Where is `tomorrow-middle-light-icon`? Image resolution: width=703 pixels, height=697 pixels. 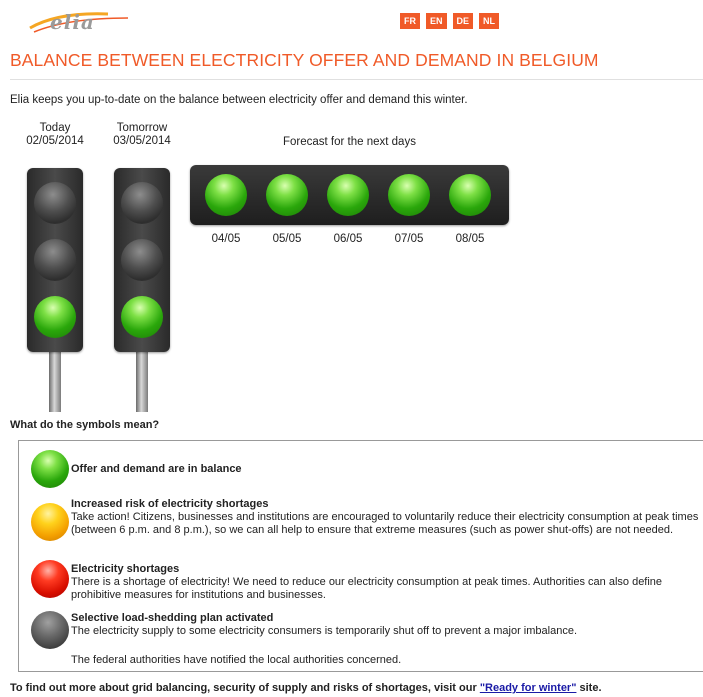
tomorrow-middle-light-icon is located at coordinates (142, 260).